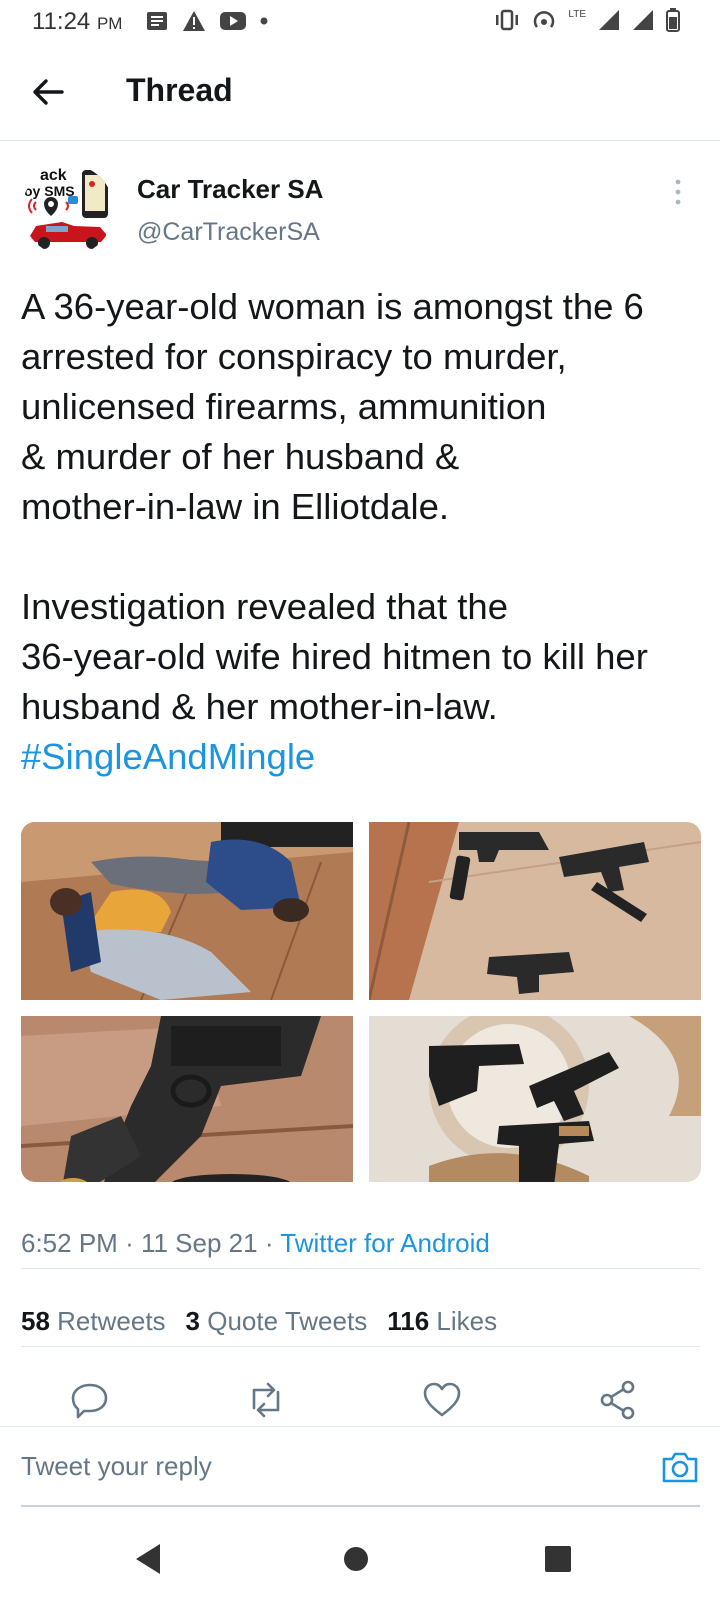 The image size is (720, 1600). What do you see at coordinates (360, 92) in the screenshot?
I see `app-header: Thread` at bounding box center [360, 92].